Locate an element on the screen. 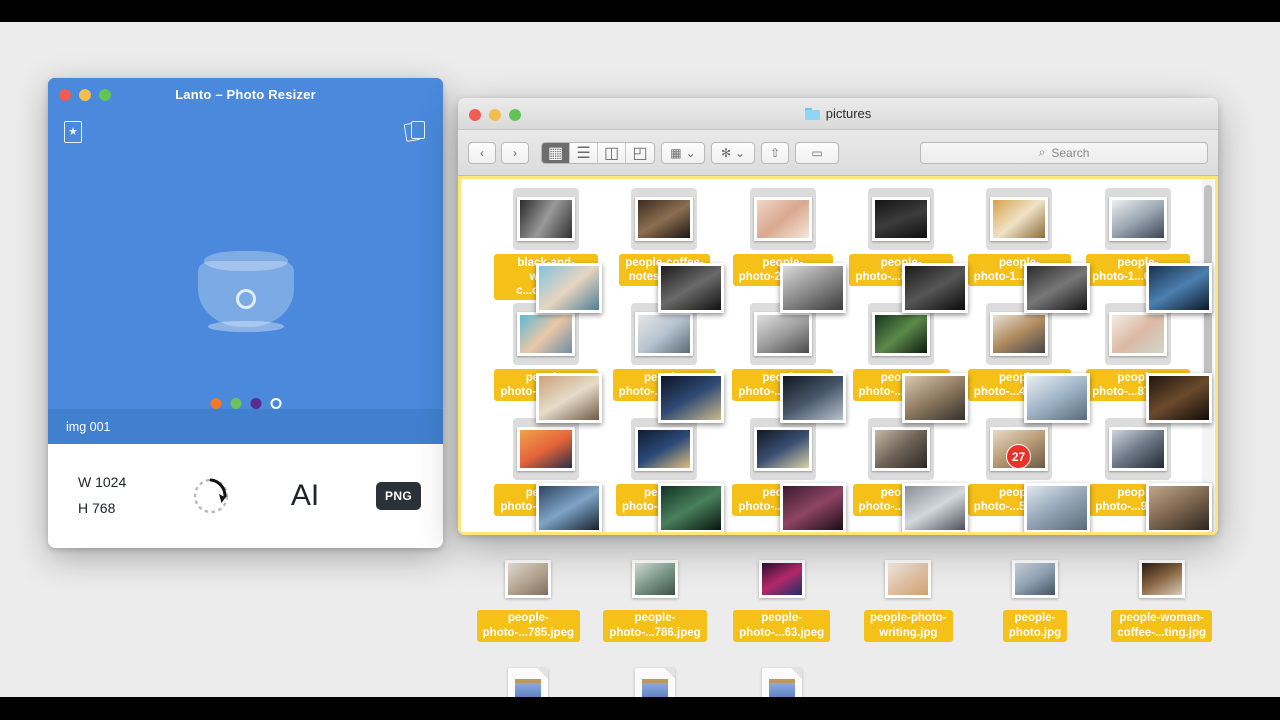 This screenshot has height=720, width=1280. desktop-file-name-label: people-photo-...63.jpeg is located at coordinates (782, 626).